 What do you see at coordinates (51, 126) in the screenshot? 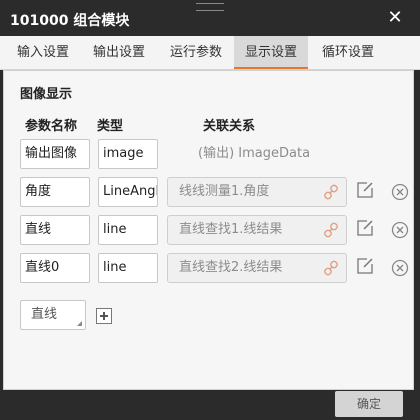
I see `column-header-name: 参数名称` at bounding box center [51, 126].